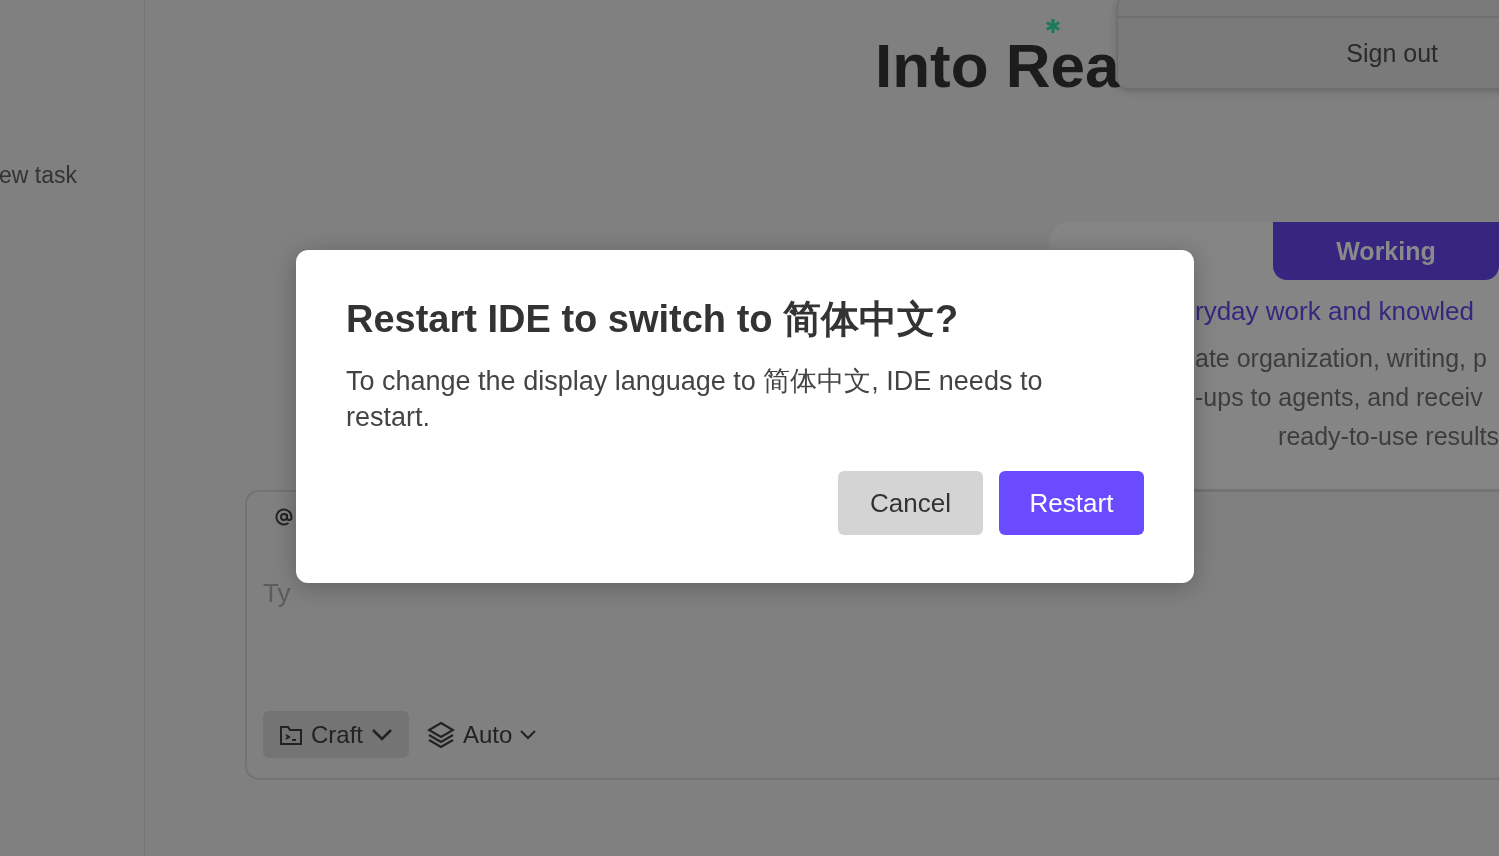  Describe the element at coordinates (910, 503) in the screenshot. I see `cancel-button: Cancel` at that location.